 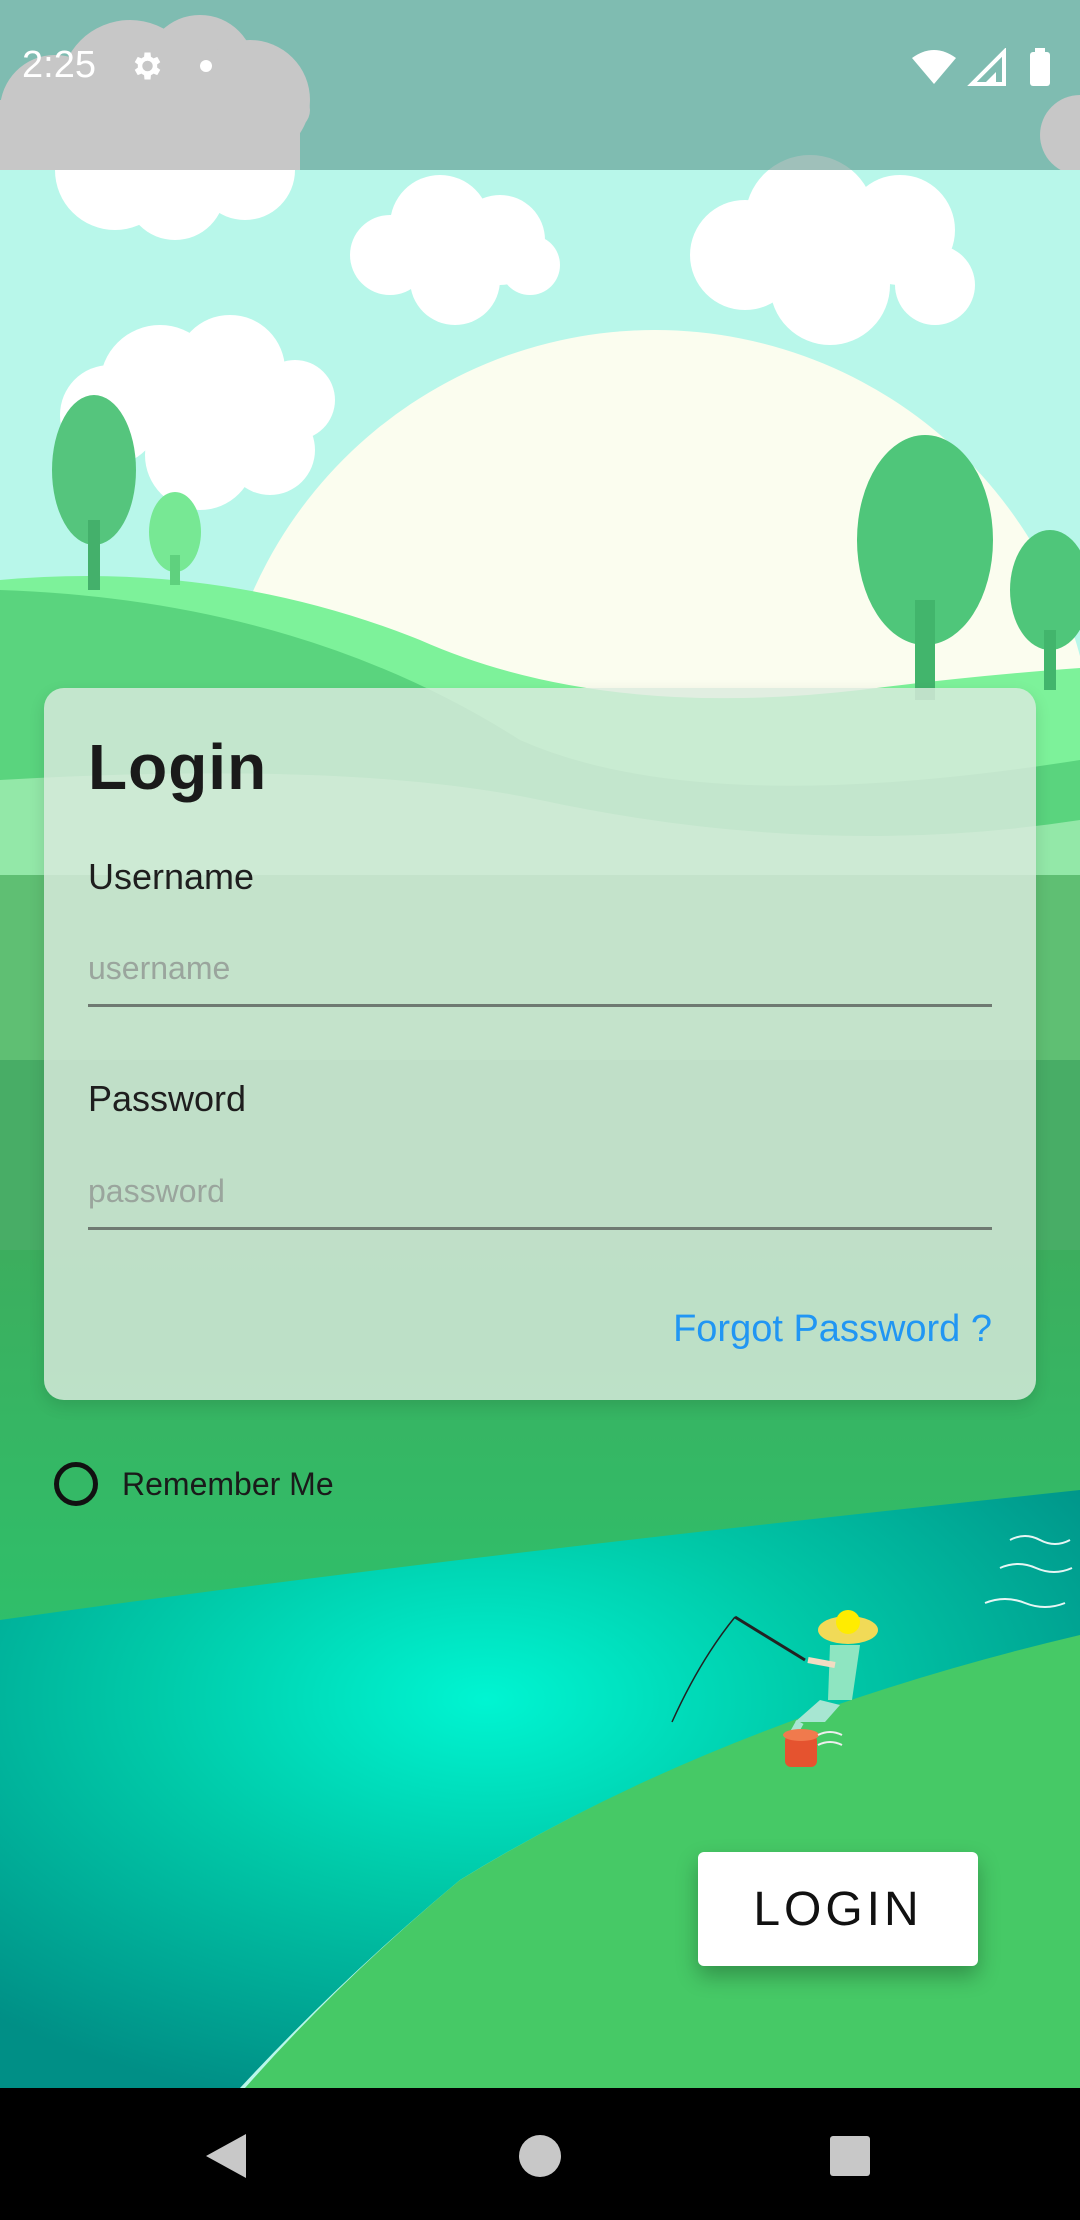 I want to click on navigation-bar, so click(x=540, y=2154).